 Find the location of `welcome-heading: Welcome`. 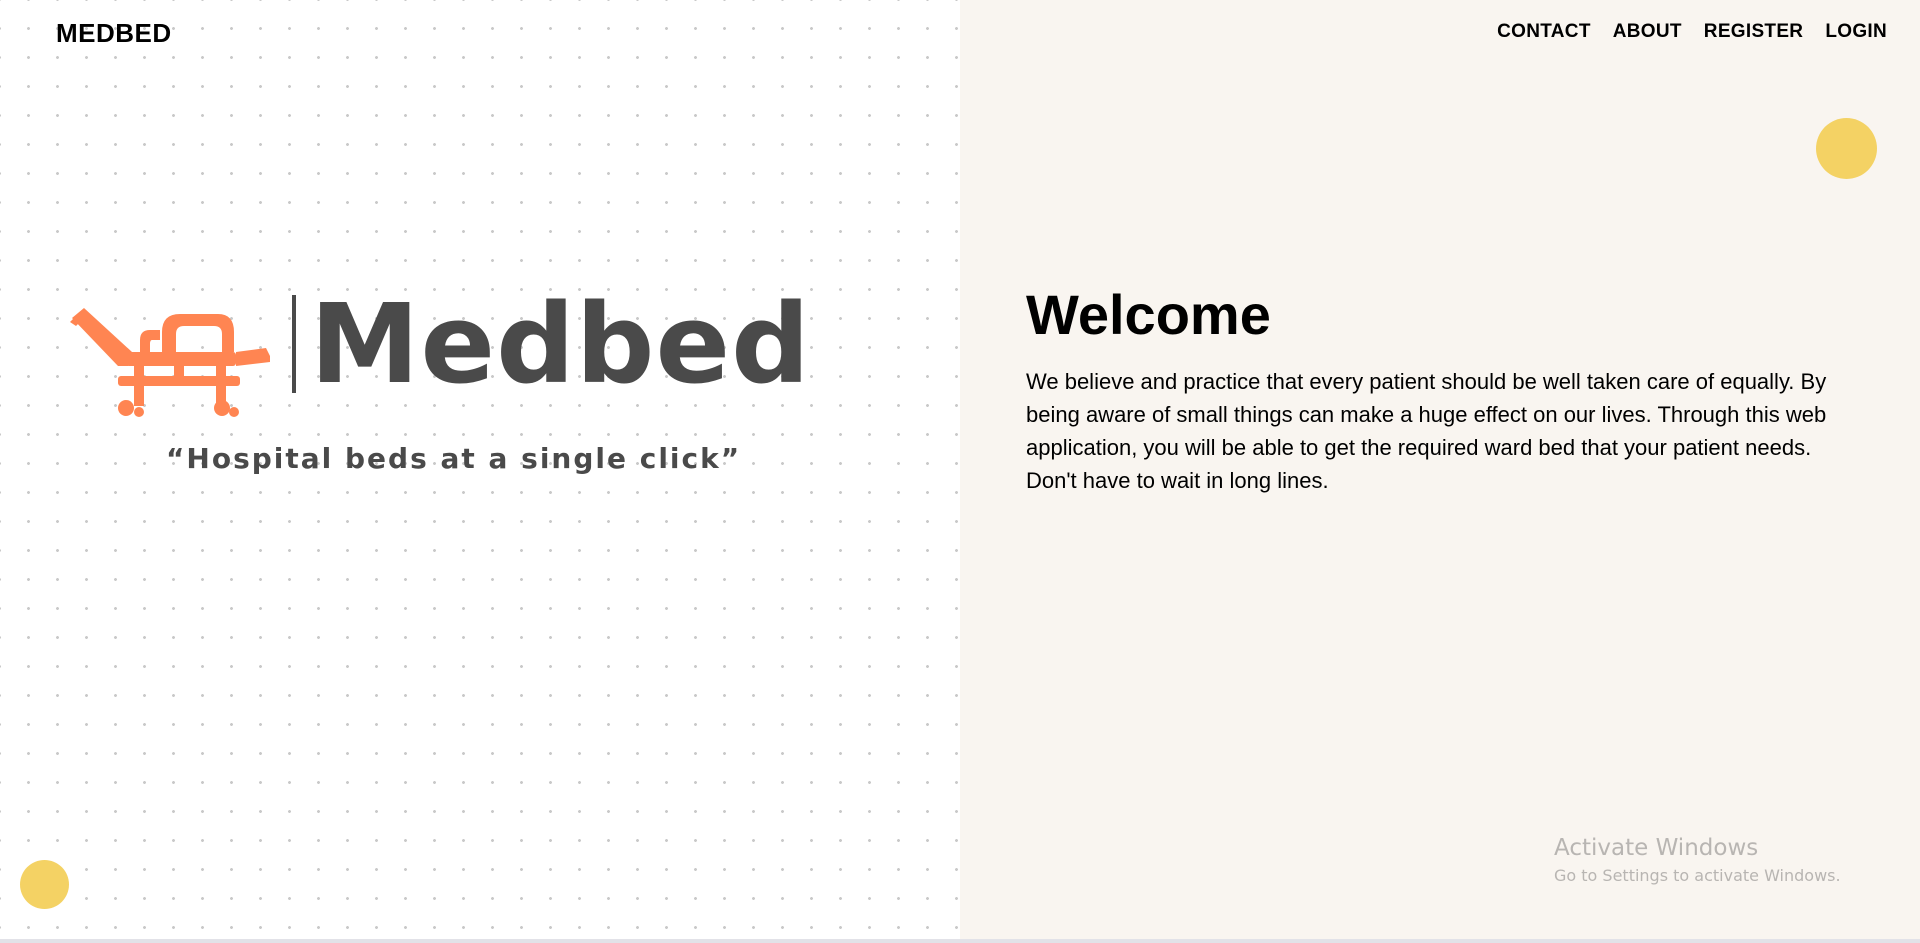

welcome-heading: Welcome is located at coordinates (1148, 314).